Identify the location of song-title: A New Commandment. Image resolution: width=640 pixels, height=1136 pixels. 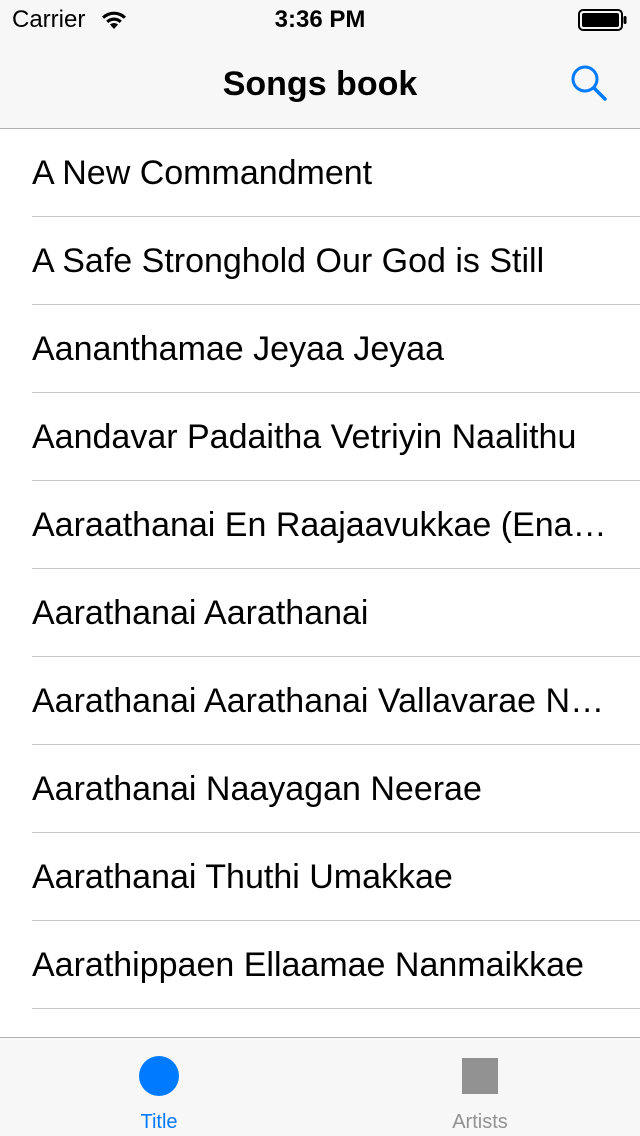
(202, 173).